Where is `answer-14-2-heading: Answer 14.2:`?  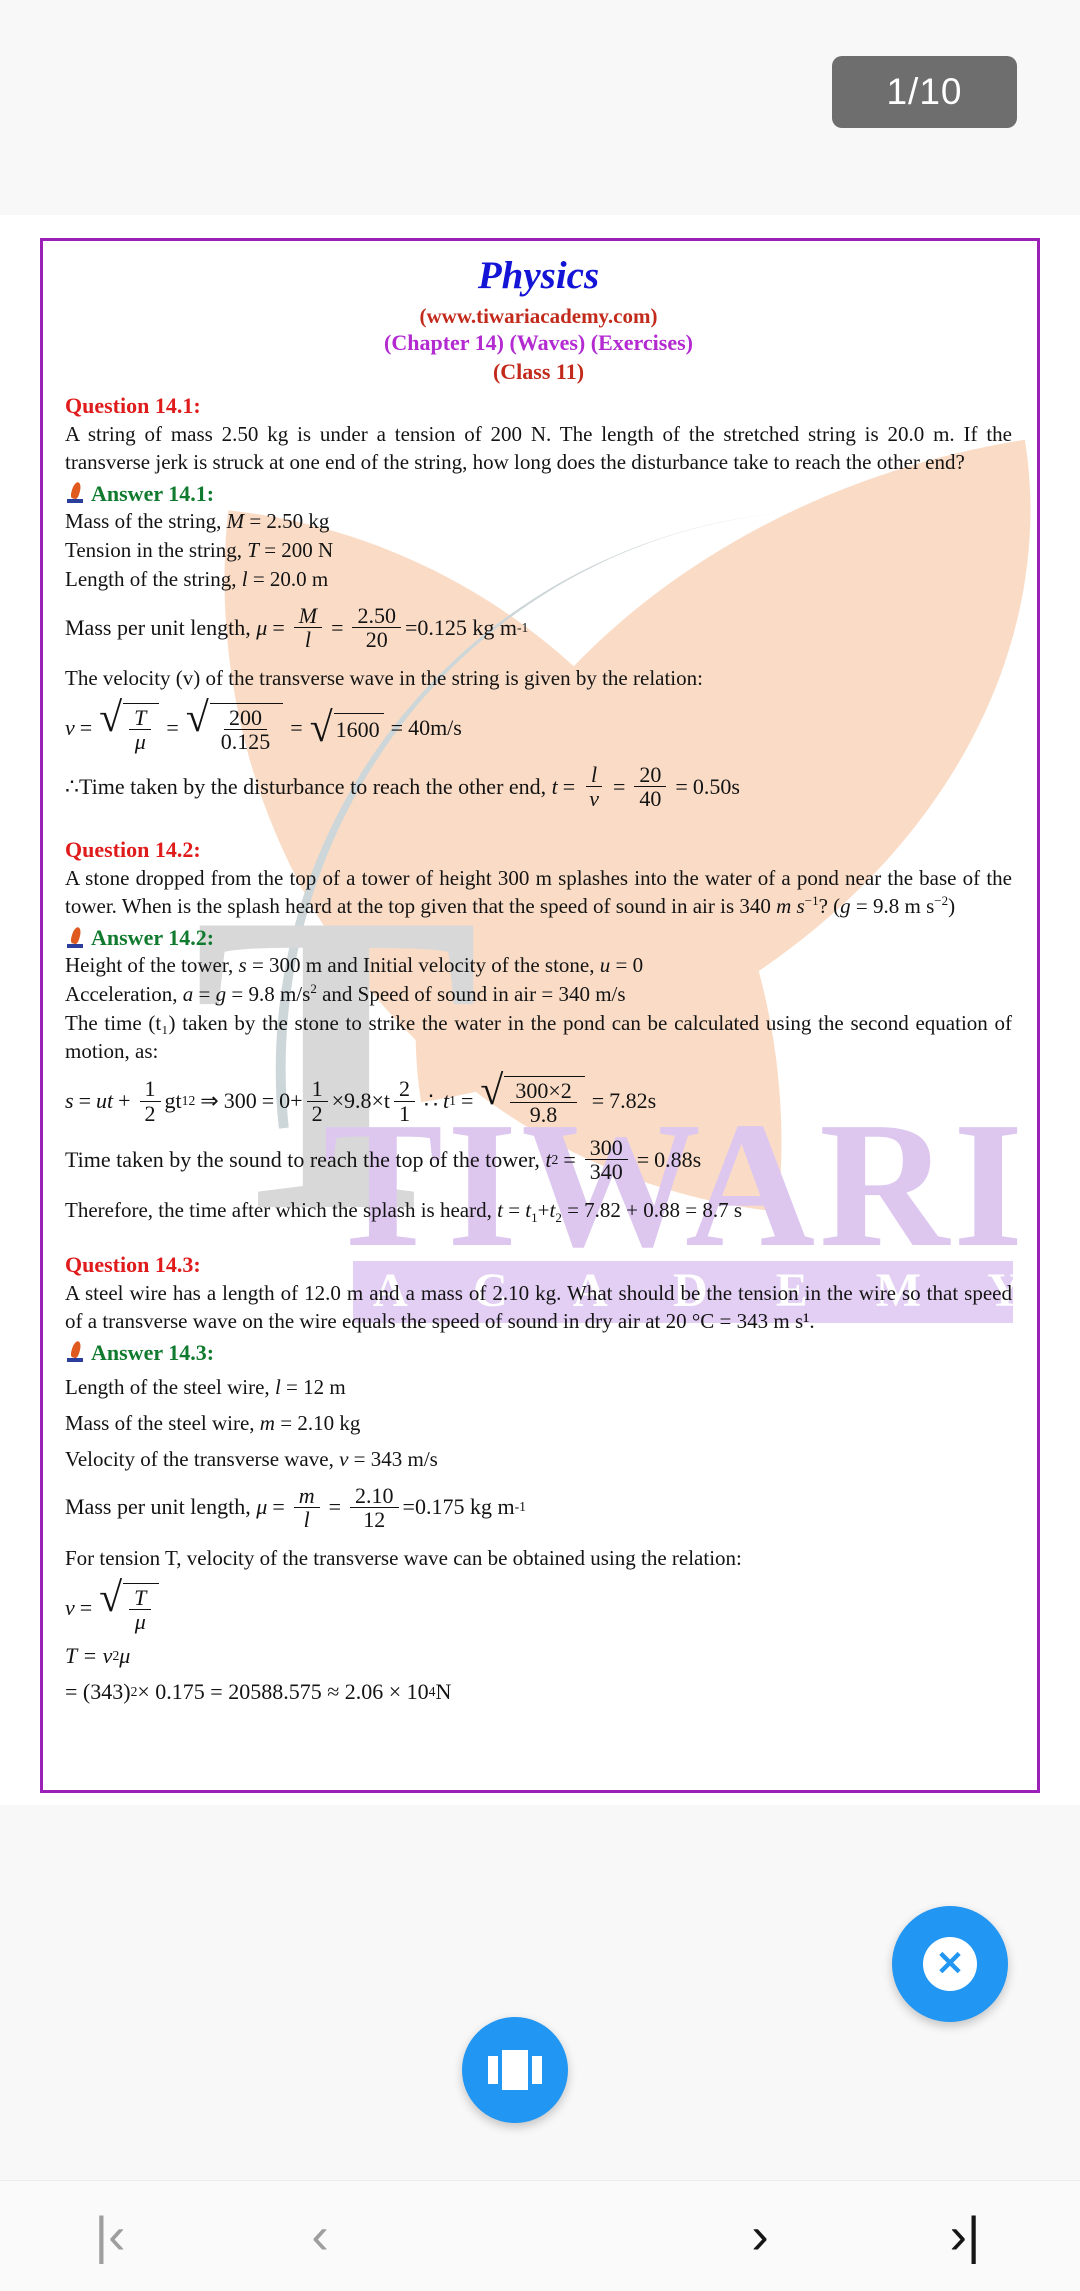 answer-14-2-heading: Answer 14.2: is located at coordinates (538, 938).